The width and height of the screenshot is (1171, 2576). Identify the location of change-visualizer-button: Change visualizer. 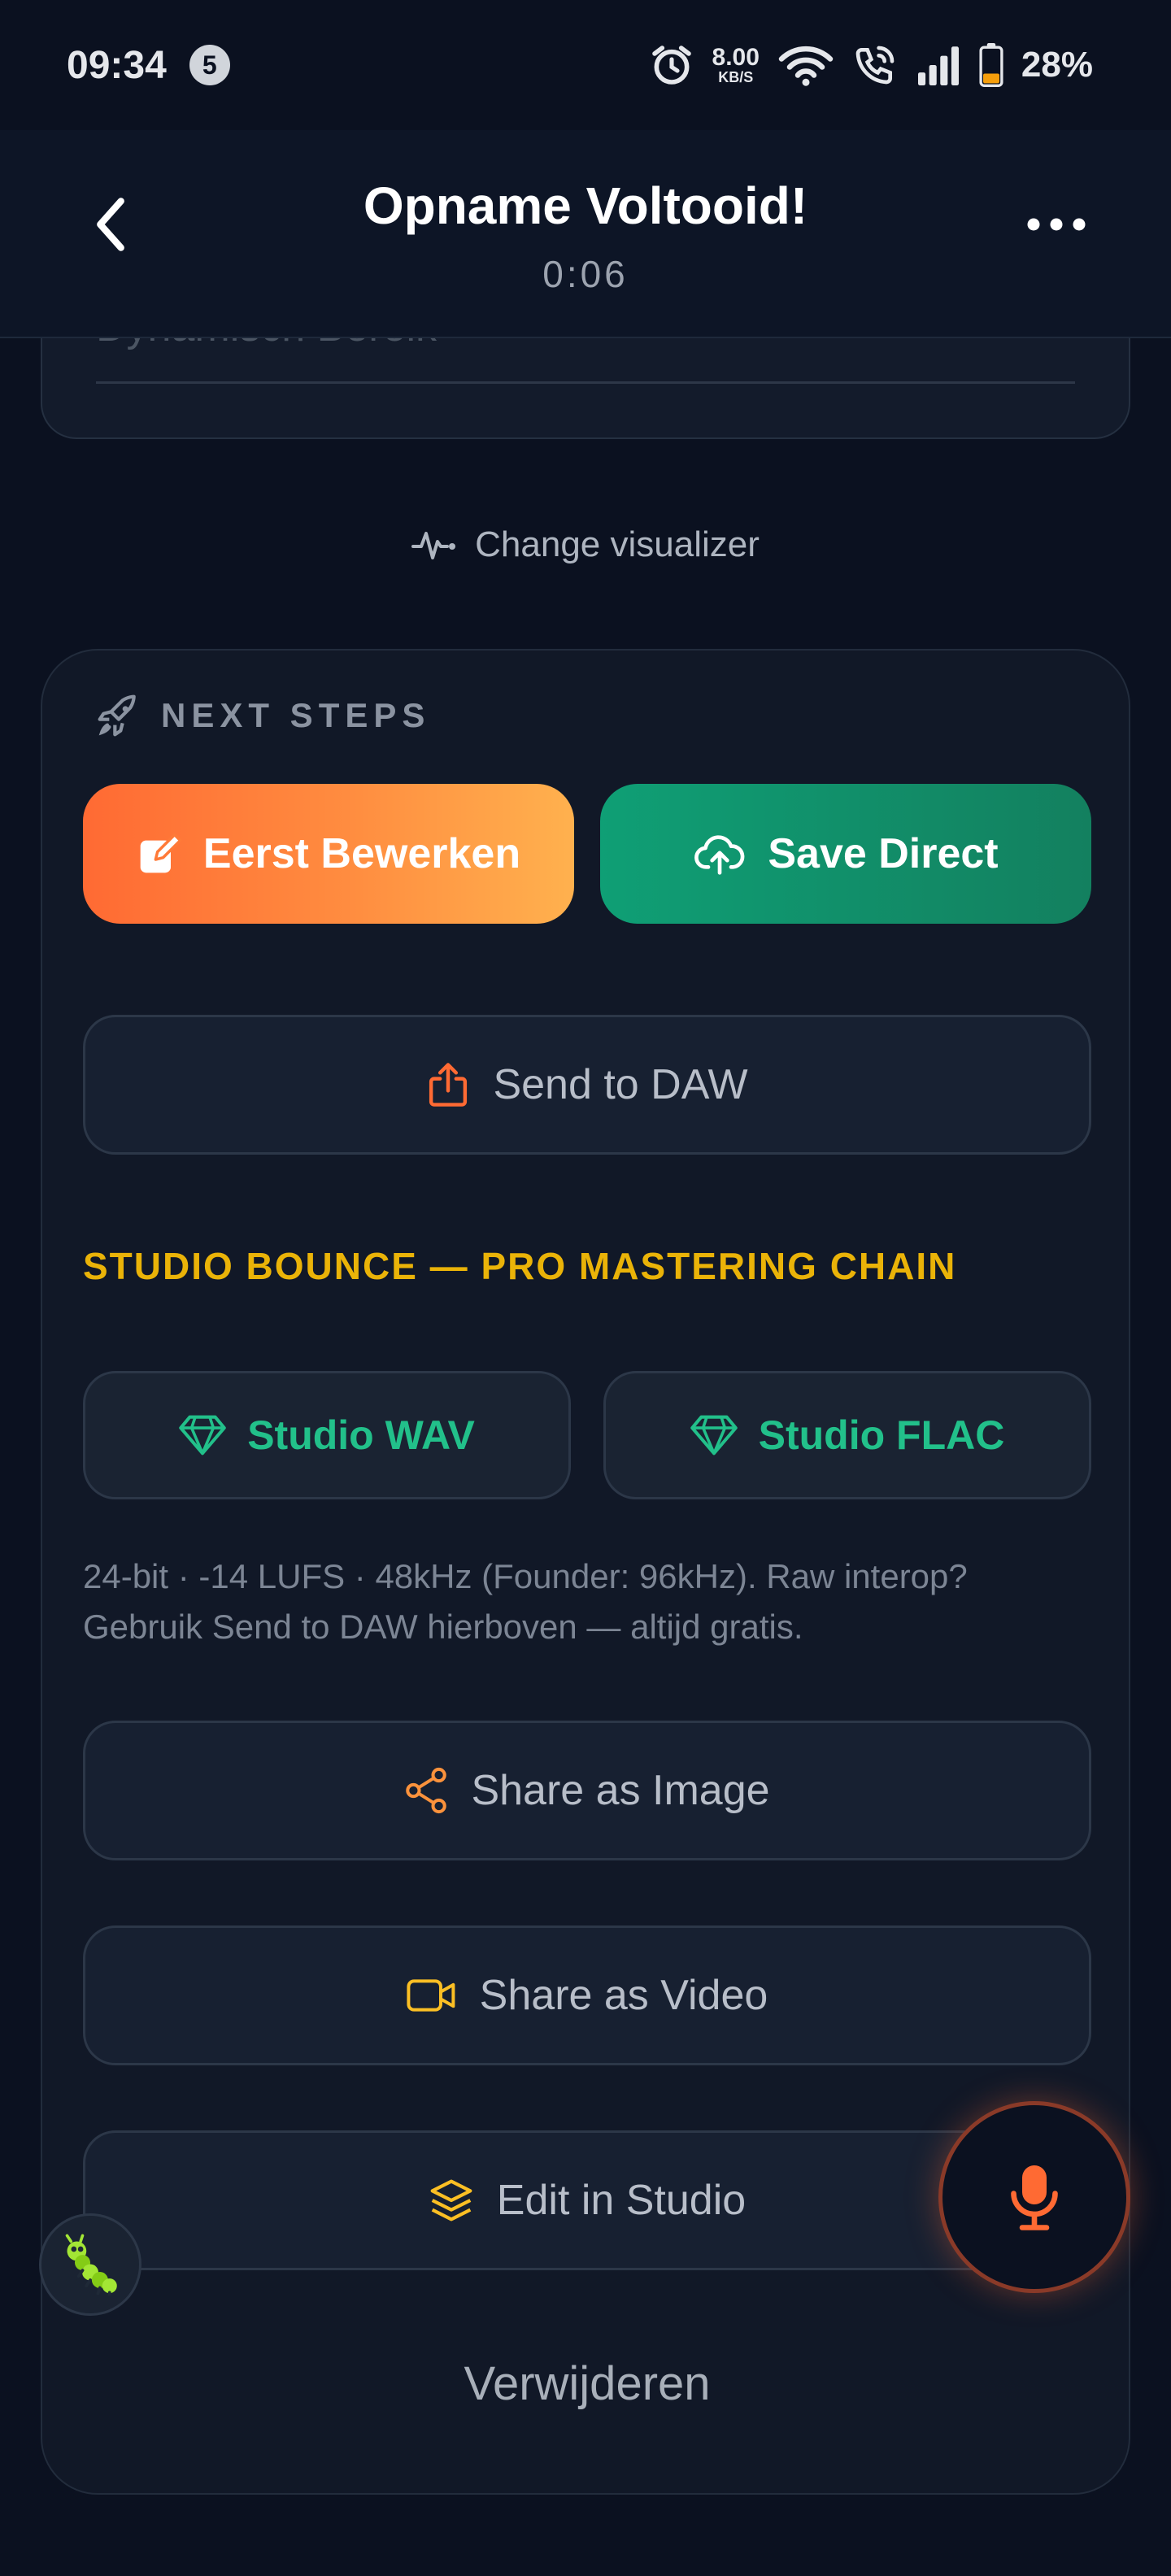
(585, 545).